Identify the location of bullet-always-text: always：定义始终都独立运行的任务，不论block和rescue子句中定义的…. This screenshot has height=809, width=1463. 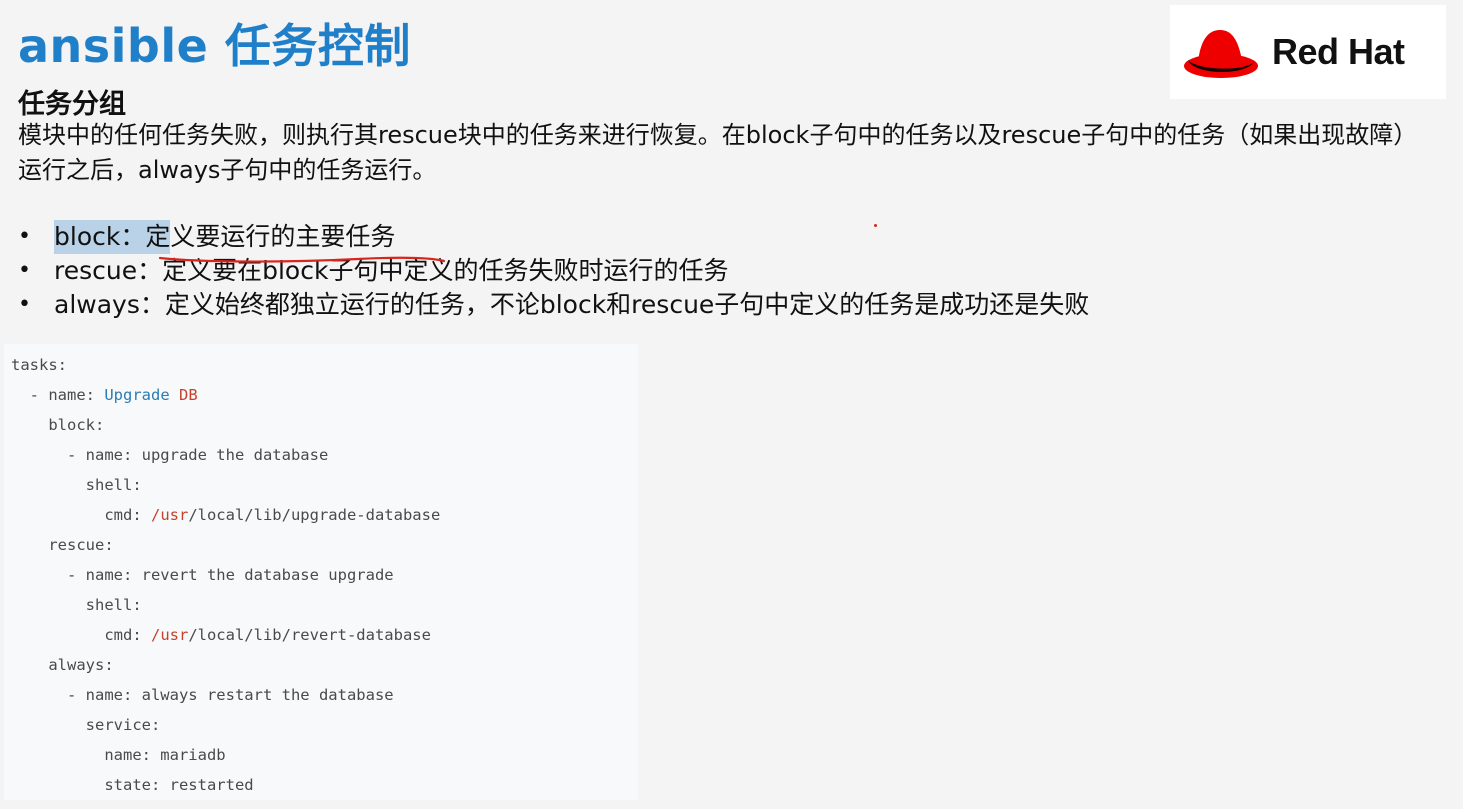
(572, 304).